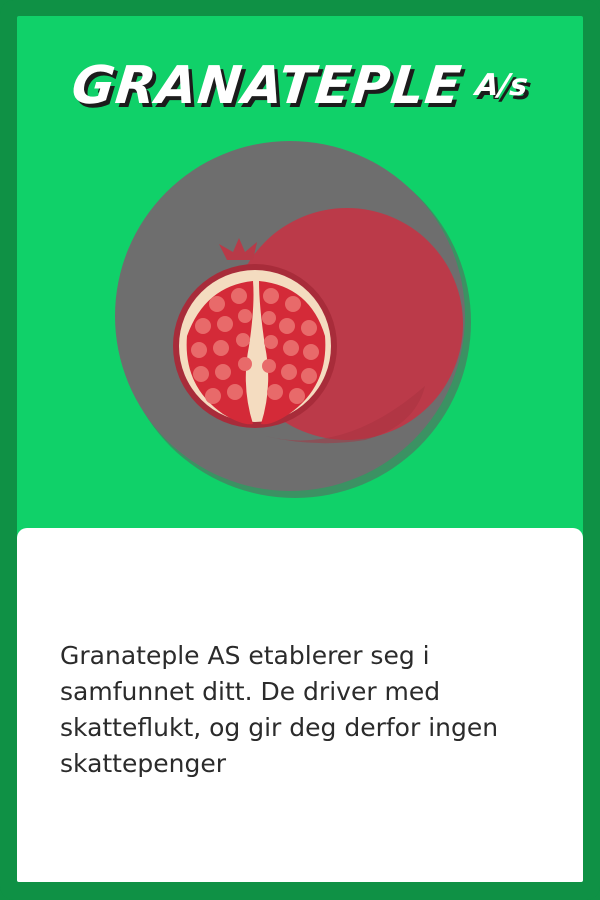  I want to click on card-title: GRANATEPLE A/s, so click(300, 86).